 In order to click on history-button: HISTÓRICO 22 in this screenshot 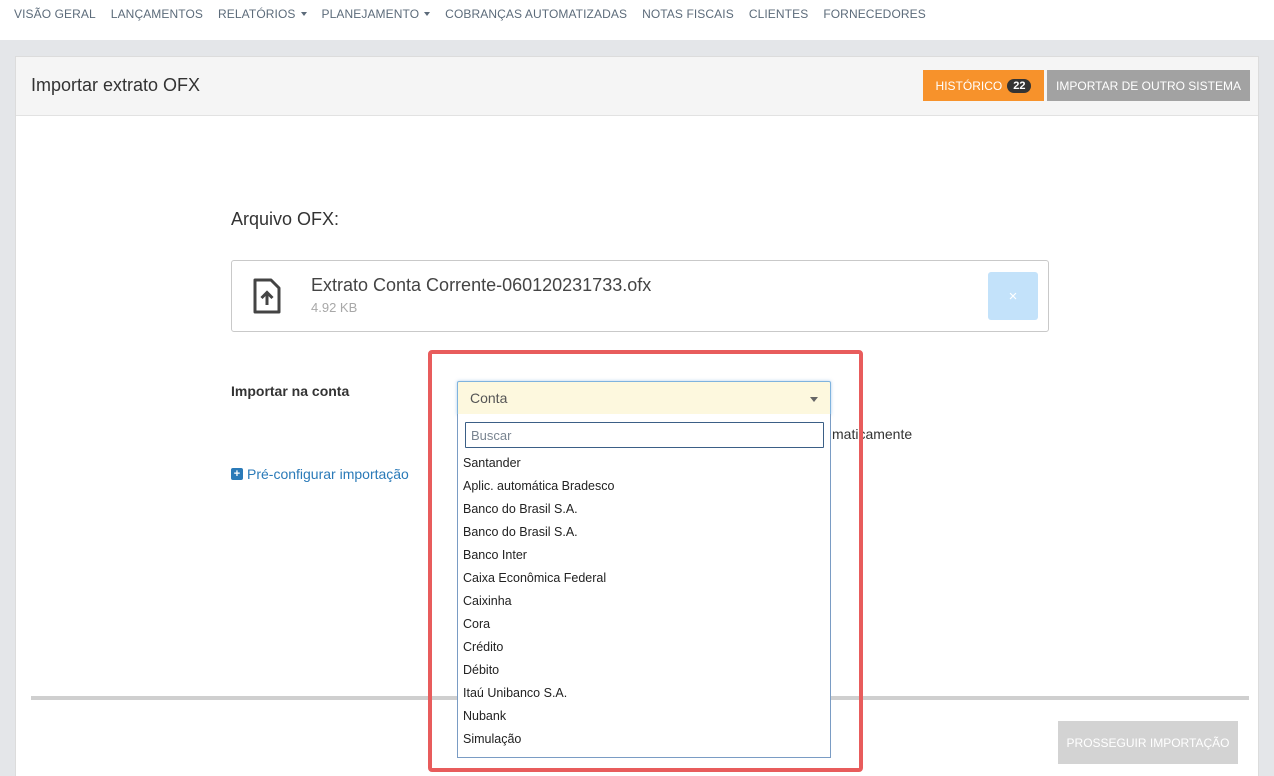, I will do `click(983, 85)`.